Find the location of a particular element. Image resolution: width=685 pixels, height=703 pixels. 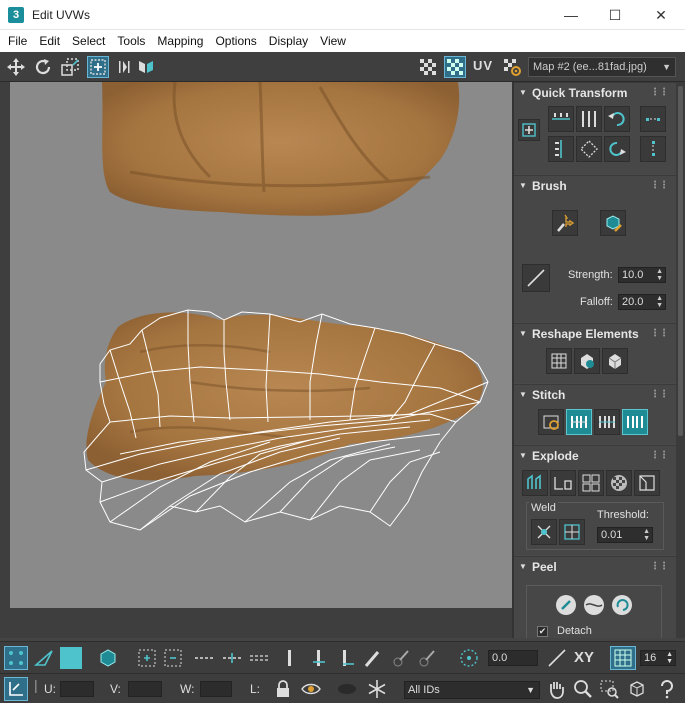

help-icon is located at coordinates (667, 689).